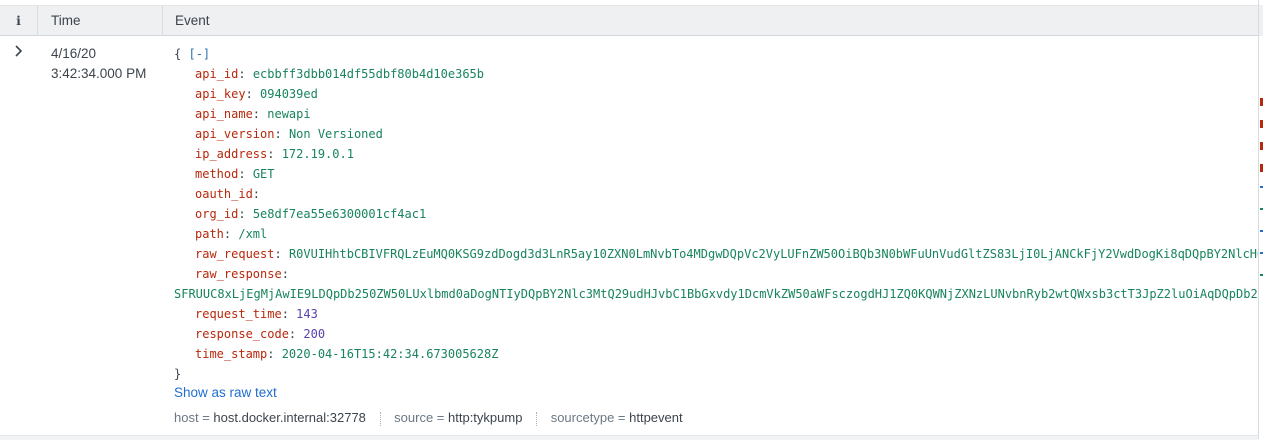  What do you see at coordinates (617, 417) in the screenshot?
I see `meta-sourcetype: sourcetype = httpevent` at bounding box center [617, 417].